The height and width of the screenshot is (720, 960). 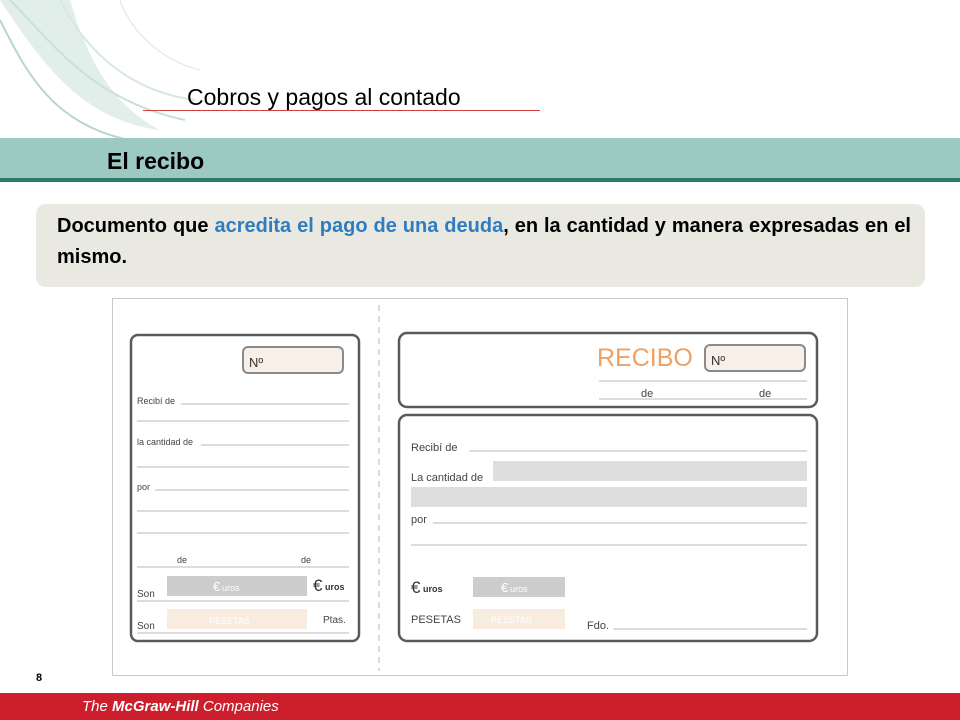 What do you see at coordinates (256, 362) in the screenshot?
I see `stub-number-label: Nº` at bounding box center [256, 362].